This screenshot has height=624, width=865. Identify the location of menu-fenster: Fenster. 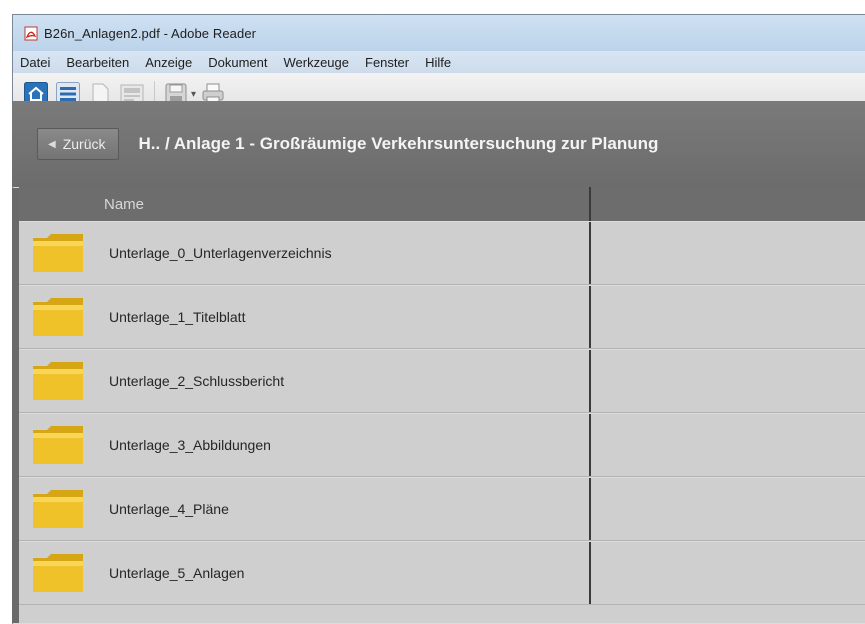
(387, 62).